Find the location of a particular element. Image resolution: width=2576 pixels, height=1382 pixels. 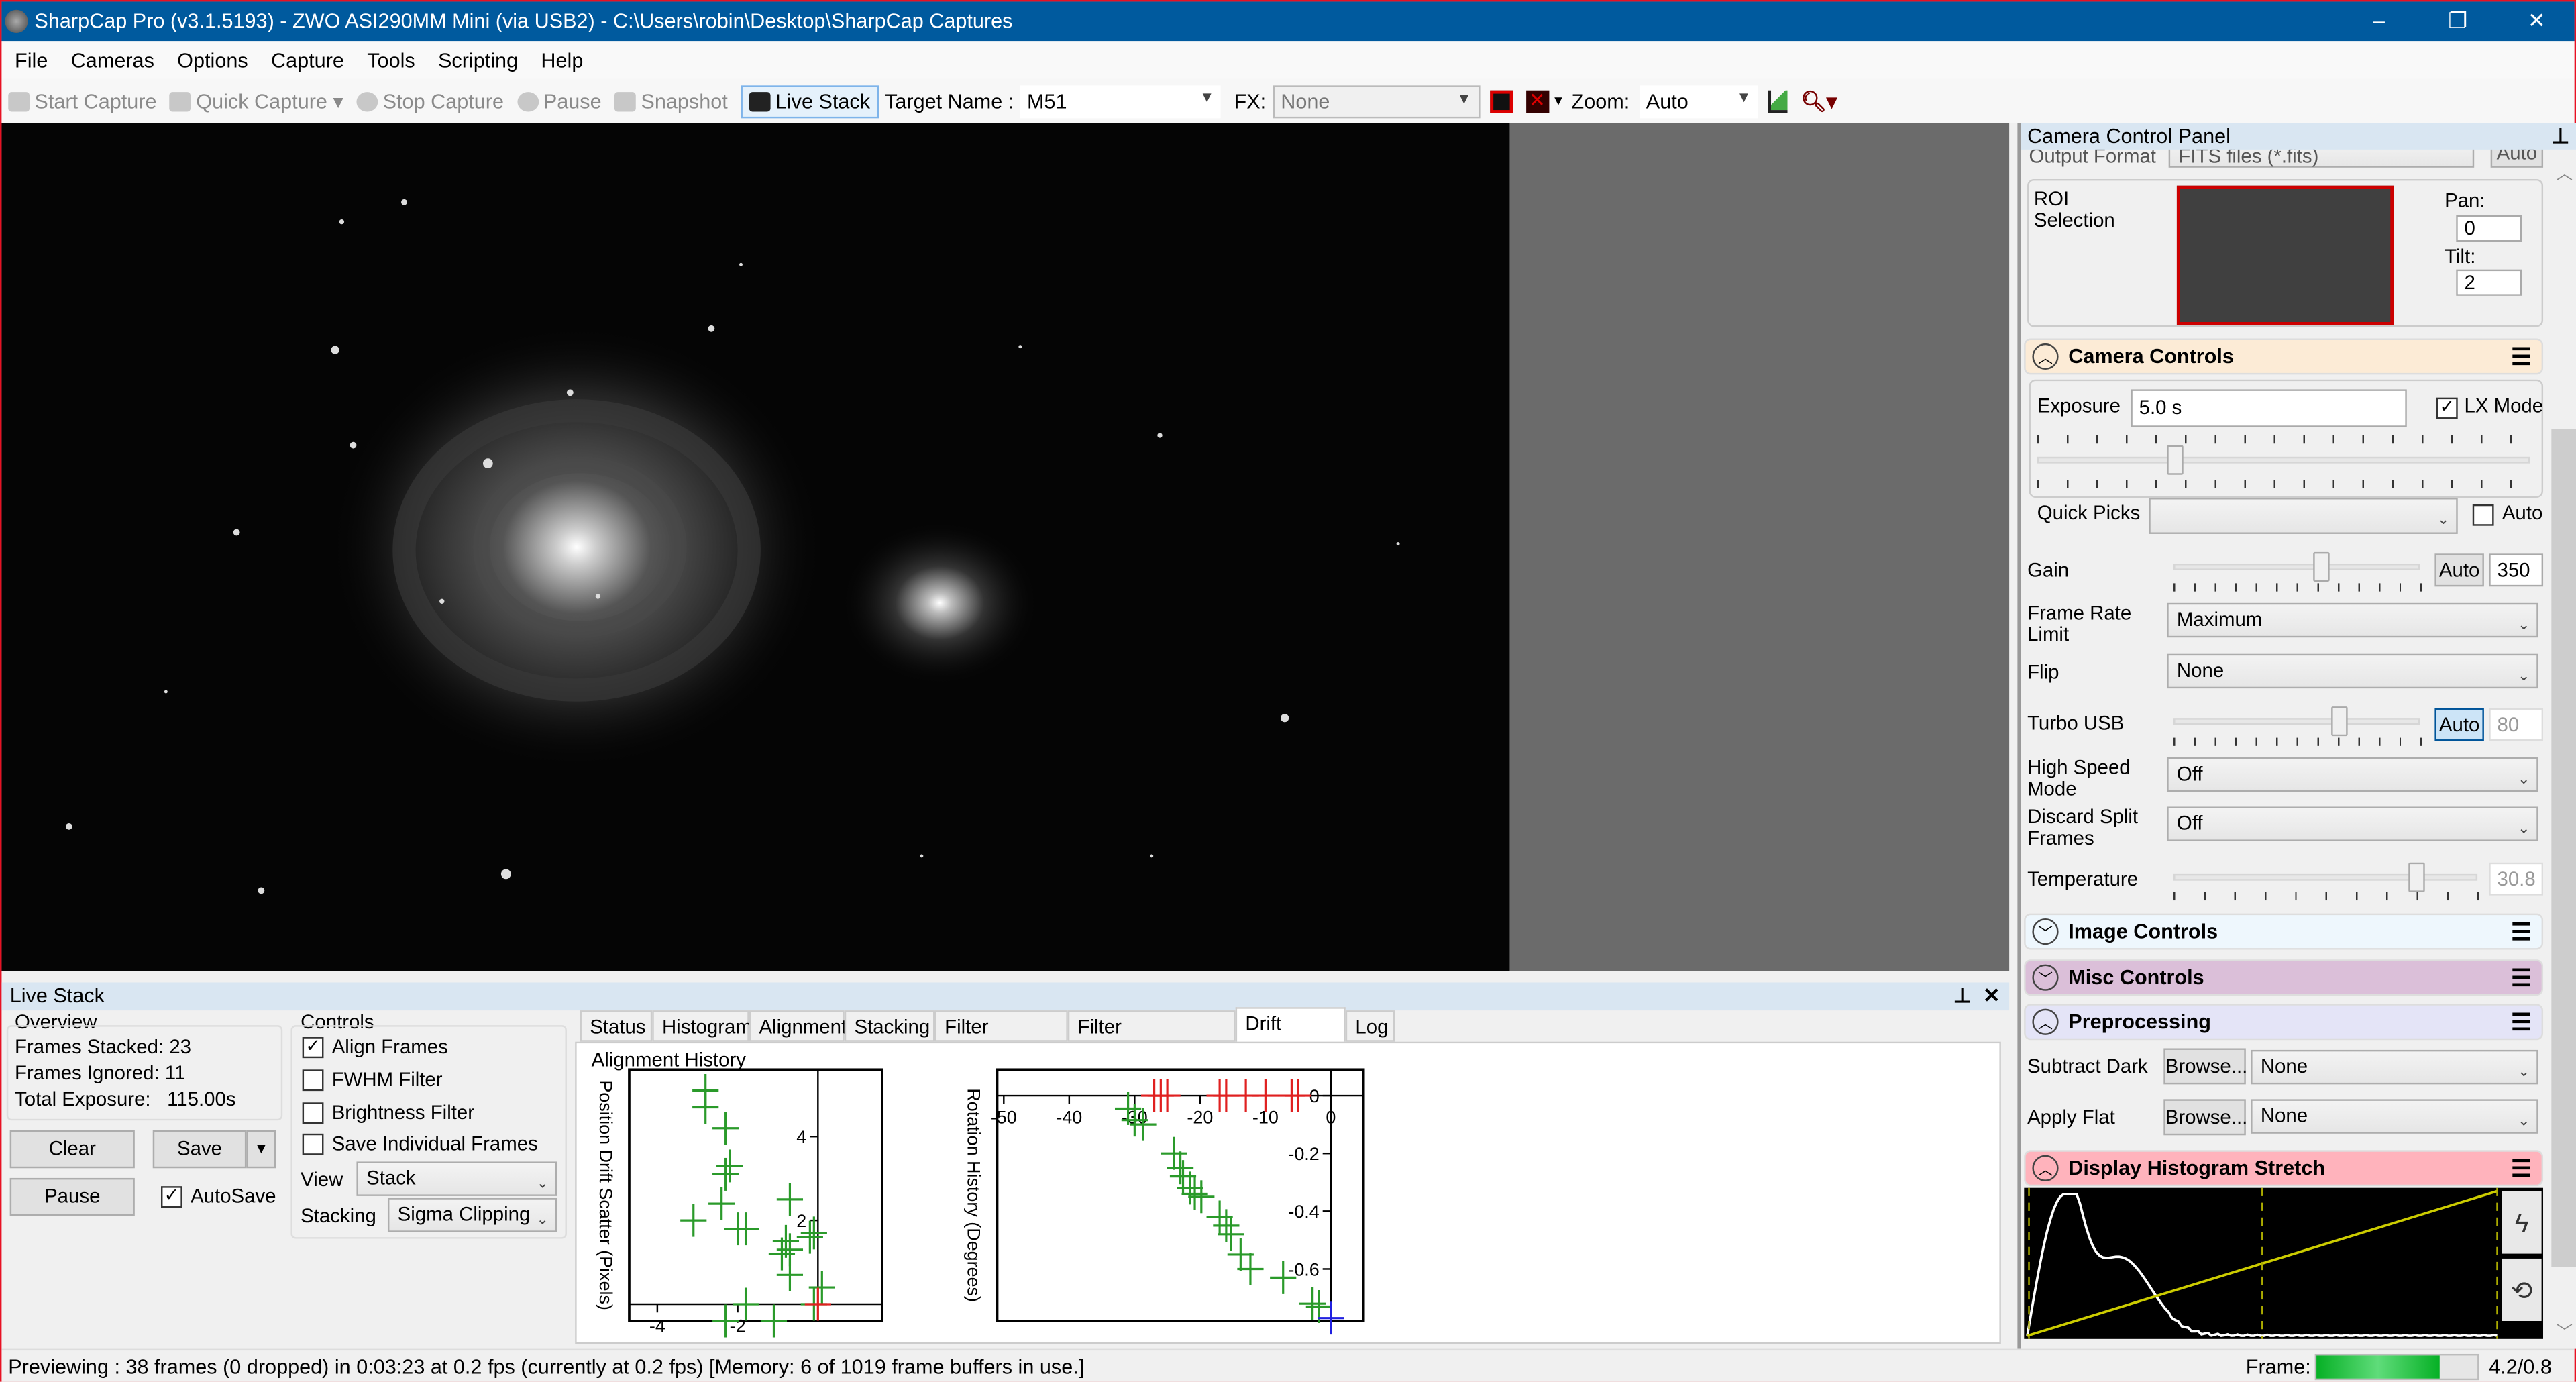

turbo-usb-slider-thumb is located at coordinates (2338, 721).